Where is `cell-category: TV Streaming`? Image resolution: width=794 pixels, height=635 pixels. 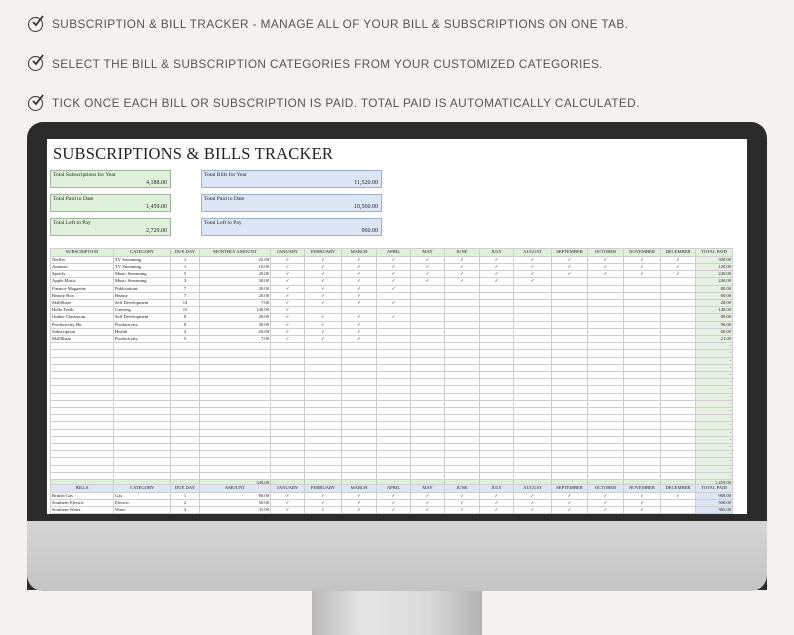 cell-category: TV Streaming is located at coordinates (142, 260).